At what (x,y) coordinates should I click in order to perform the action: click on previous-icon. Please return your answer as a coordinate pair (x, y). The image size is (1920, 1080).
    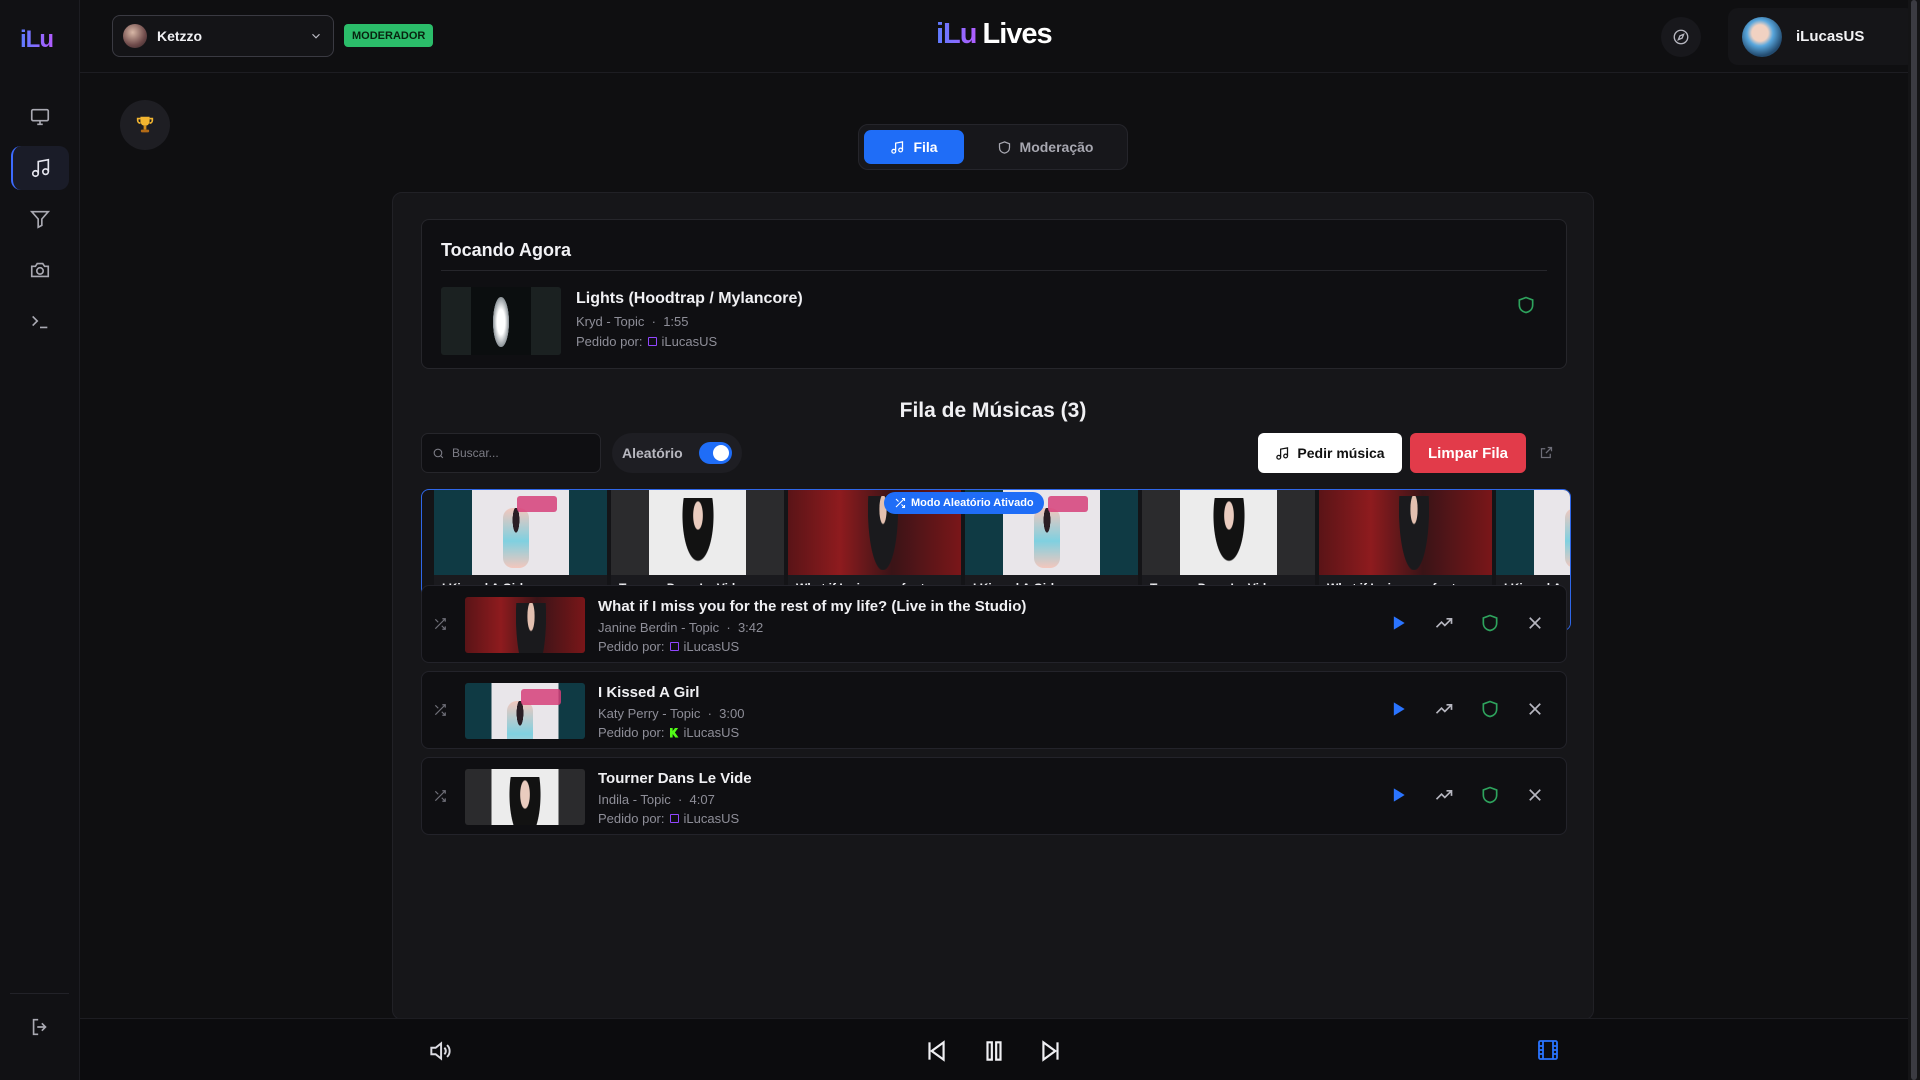
    Looking at the image, I should click on (936, 1051).